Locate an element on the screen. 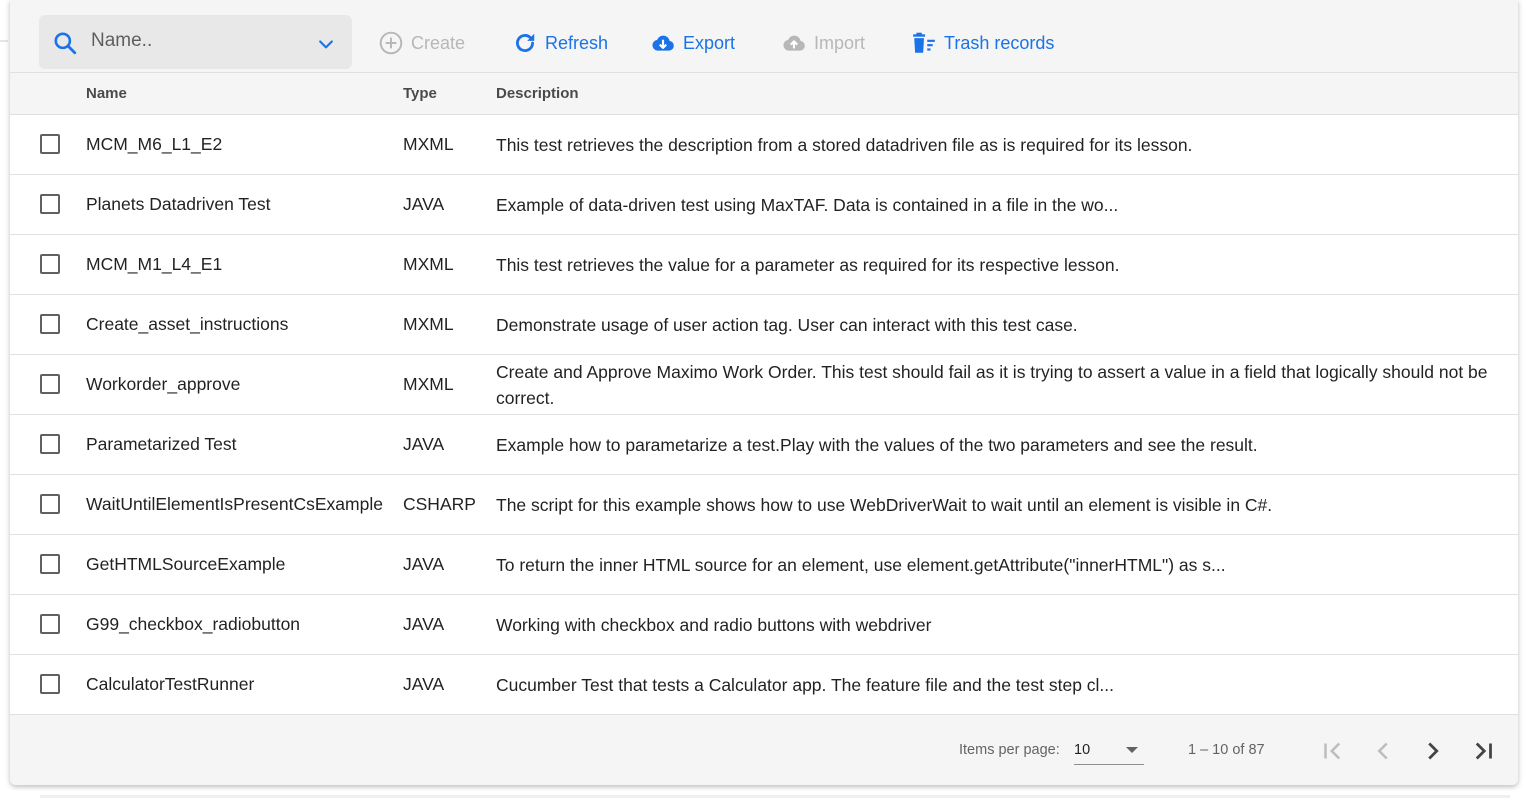 The image size is (1532, 798). row-name: Planets Datadriven Test is located at coordinates (178, 204).